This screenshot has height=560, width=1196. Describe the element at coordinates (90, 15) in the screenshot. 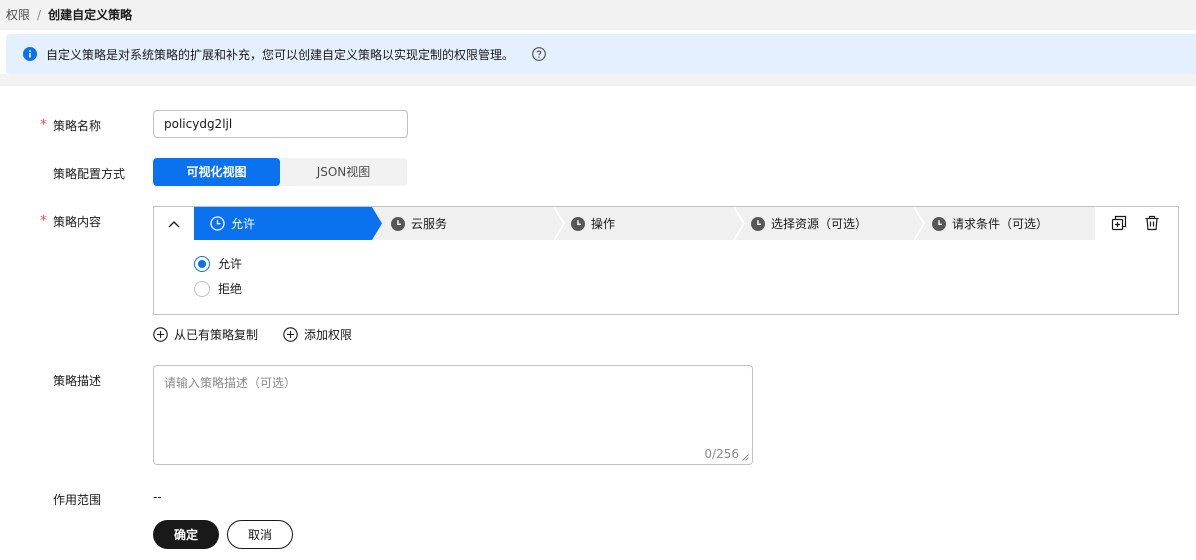

I see `breadcrumb-current: 创建自定义策略` at that location.